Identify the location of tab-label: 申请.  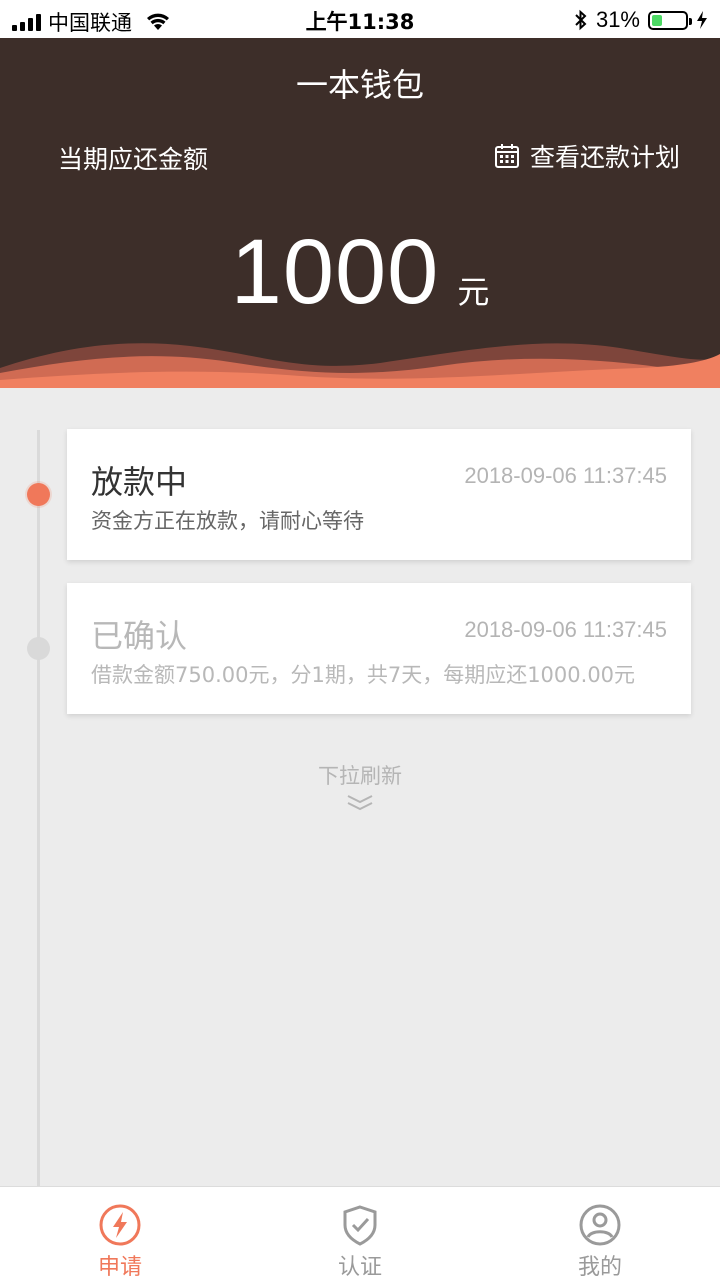
(119, 1267).